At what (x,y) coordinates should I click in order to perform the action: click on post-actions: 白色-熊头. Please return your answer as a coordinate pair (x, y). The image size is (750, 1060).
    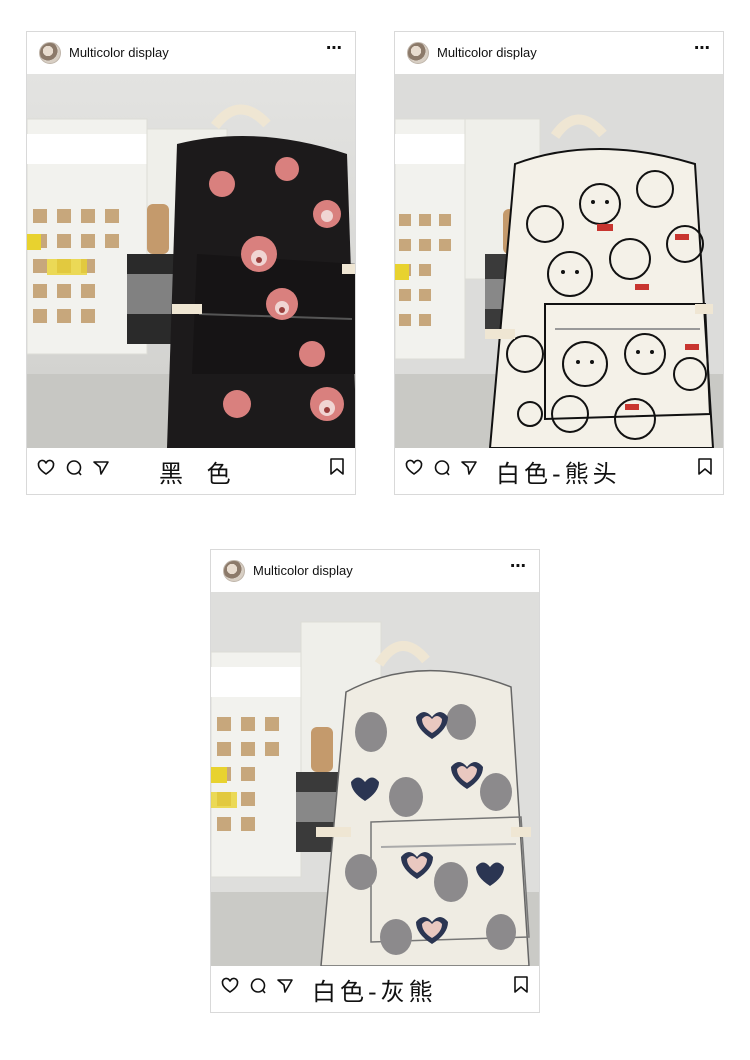
    Looking at the image, I should click on (559, 472).